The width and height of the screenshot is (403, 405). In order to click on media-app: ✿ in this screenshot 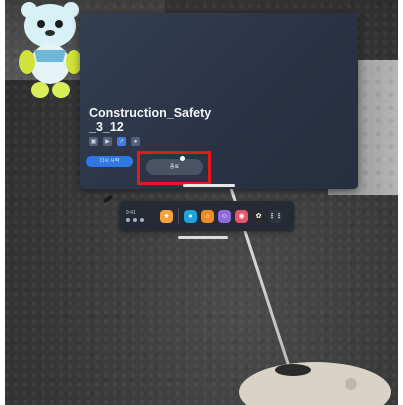, I will do `click(258, 216)`.